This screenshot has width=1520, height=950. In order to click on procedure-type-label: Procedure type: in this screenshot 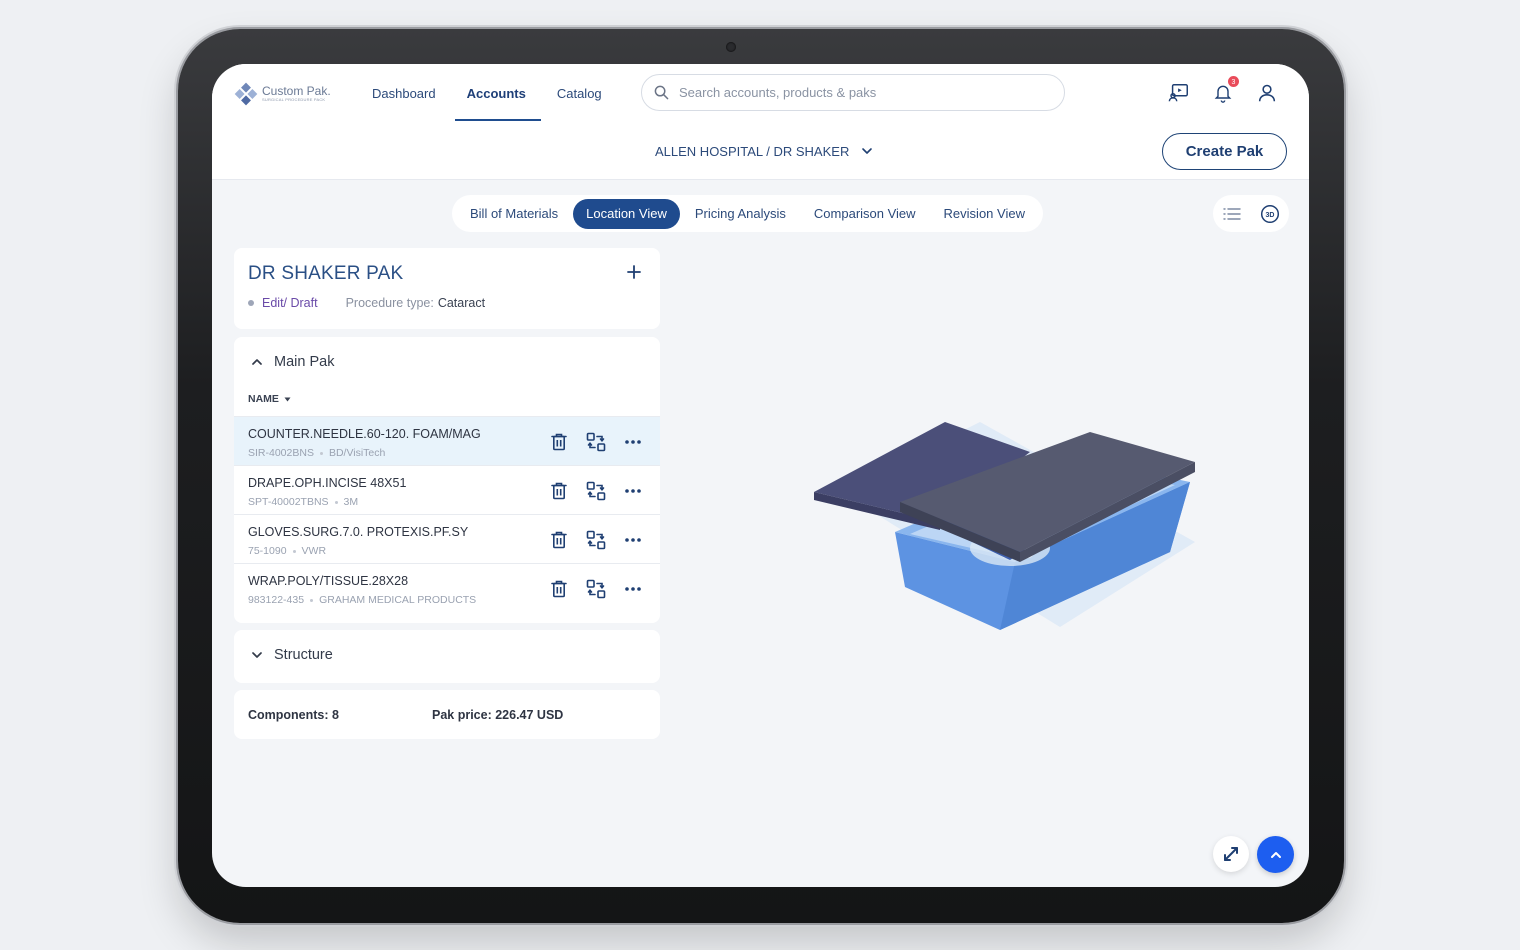, I will do `click(389, 303)`.